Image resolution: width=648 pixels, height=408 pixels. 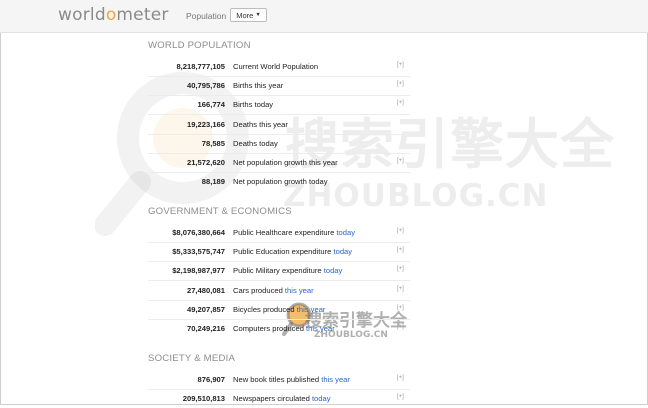 What do you see at coordinates (213, 182) in the screenshot?
I see `counter-value: 88,189` at bounding box center [213, 182].